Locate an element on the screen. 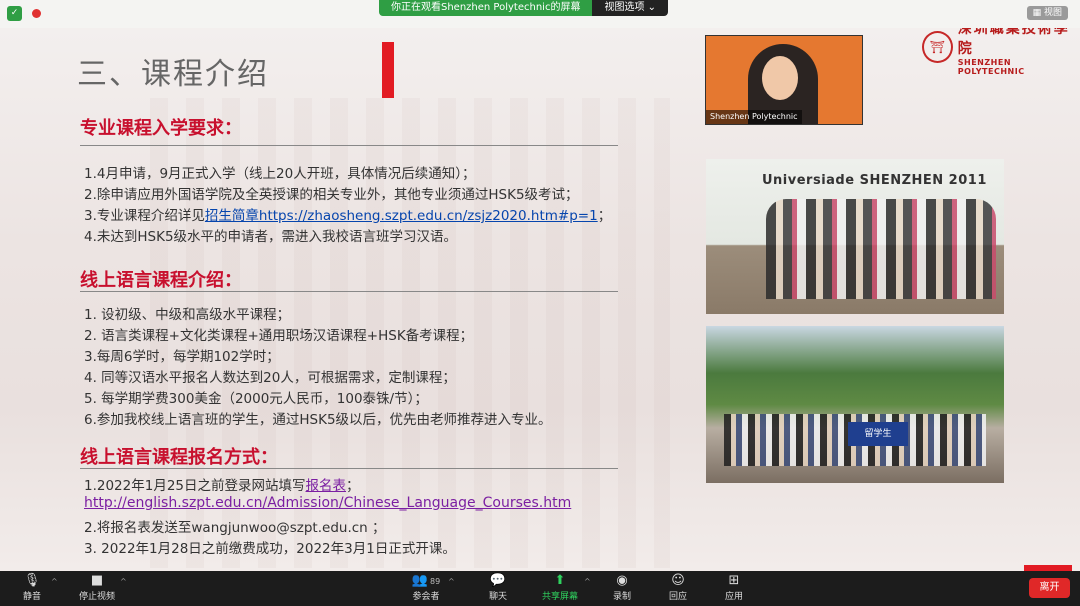 This screenshot has height=606, width=1080. participants-label: 参会者 is located at coordinates (426, 597).